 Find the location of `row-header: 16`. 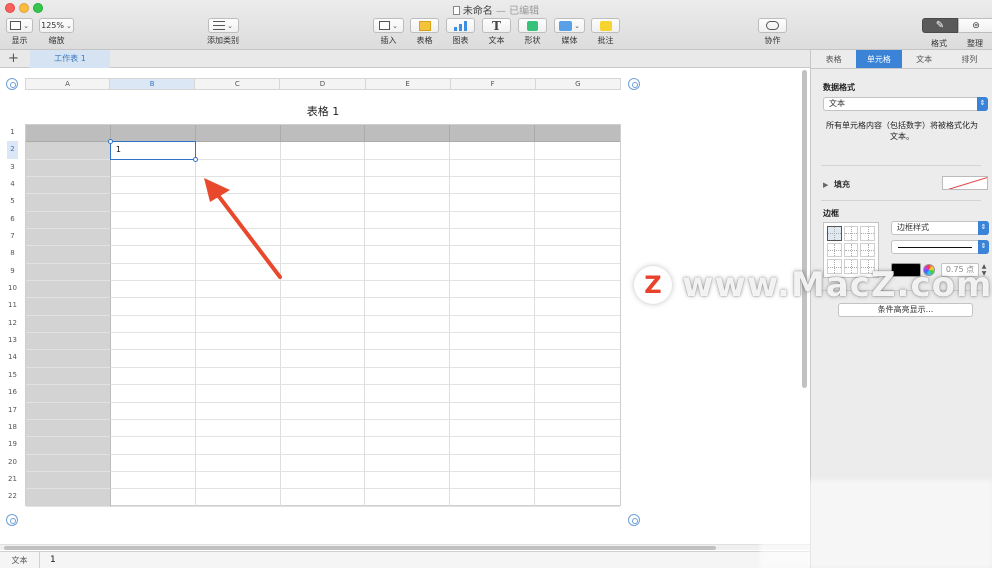

row-header: 16 is located at coordinates (12, 392).